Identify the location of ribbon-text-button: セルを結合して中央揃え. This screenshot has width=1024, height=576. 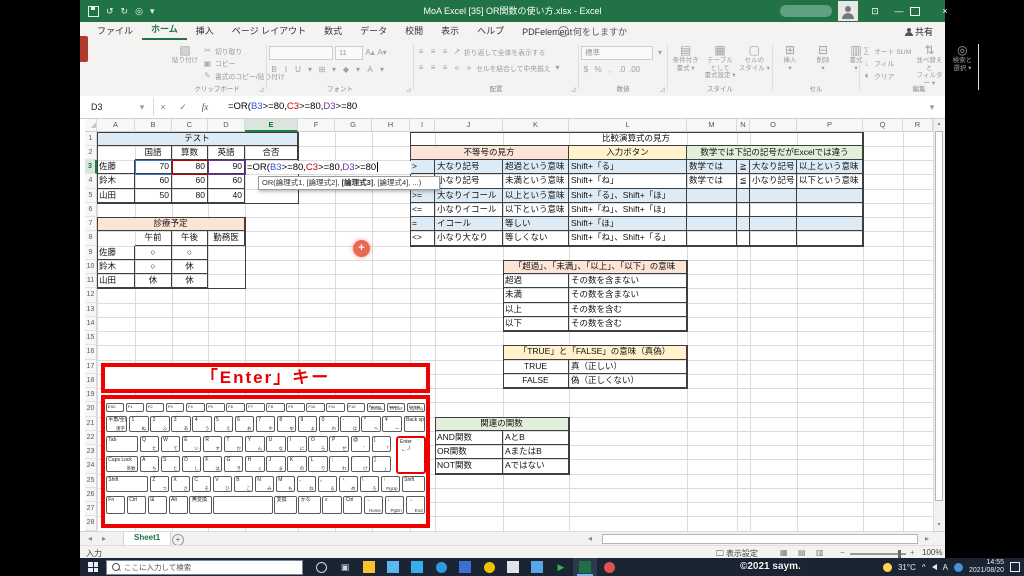
(513, 68).